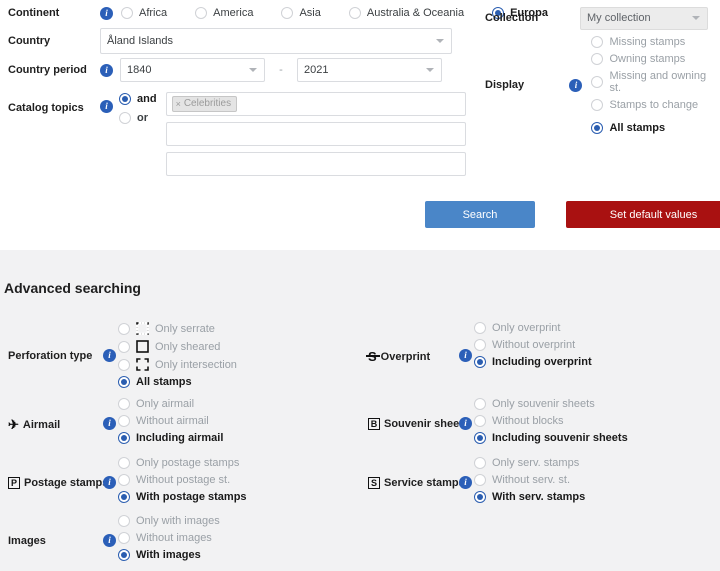  Describe the element at coordinates (196, 364) in the screenshot. I see `advanced-perforation-option-label: Only intersection` at that location.